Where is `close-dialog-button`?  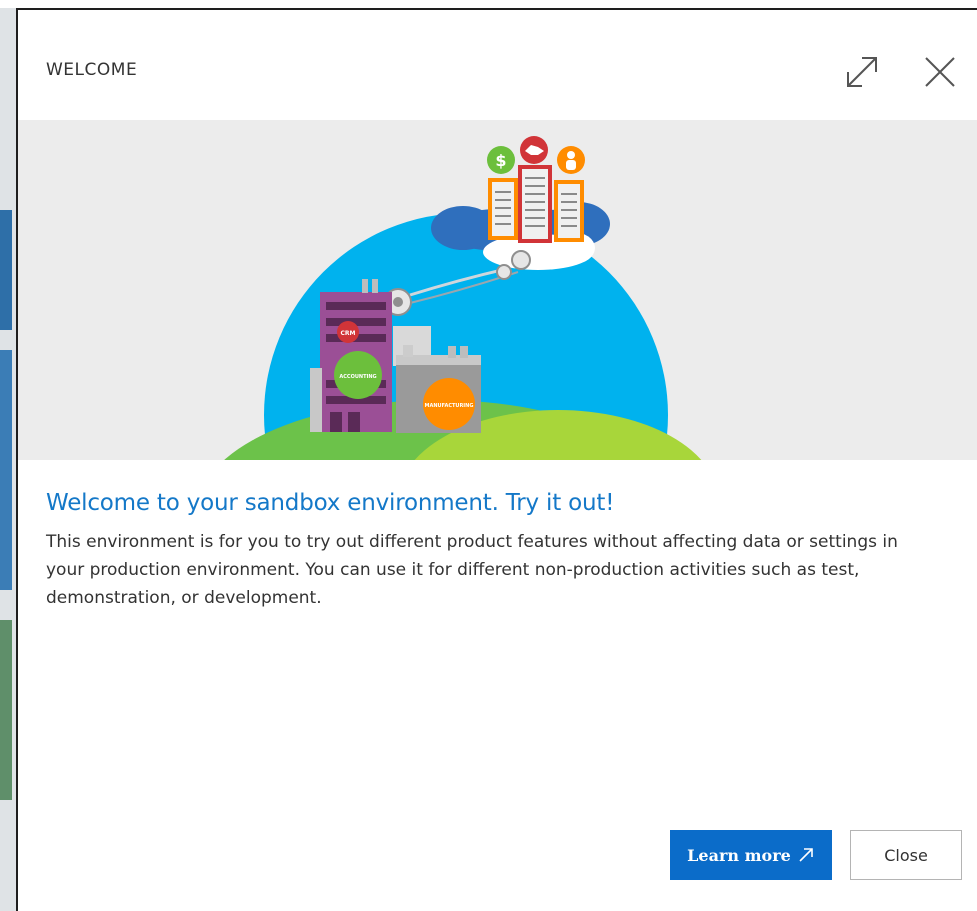 close-dialog-button is located at coordinates (940, 72).